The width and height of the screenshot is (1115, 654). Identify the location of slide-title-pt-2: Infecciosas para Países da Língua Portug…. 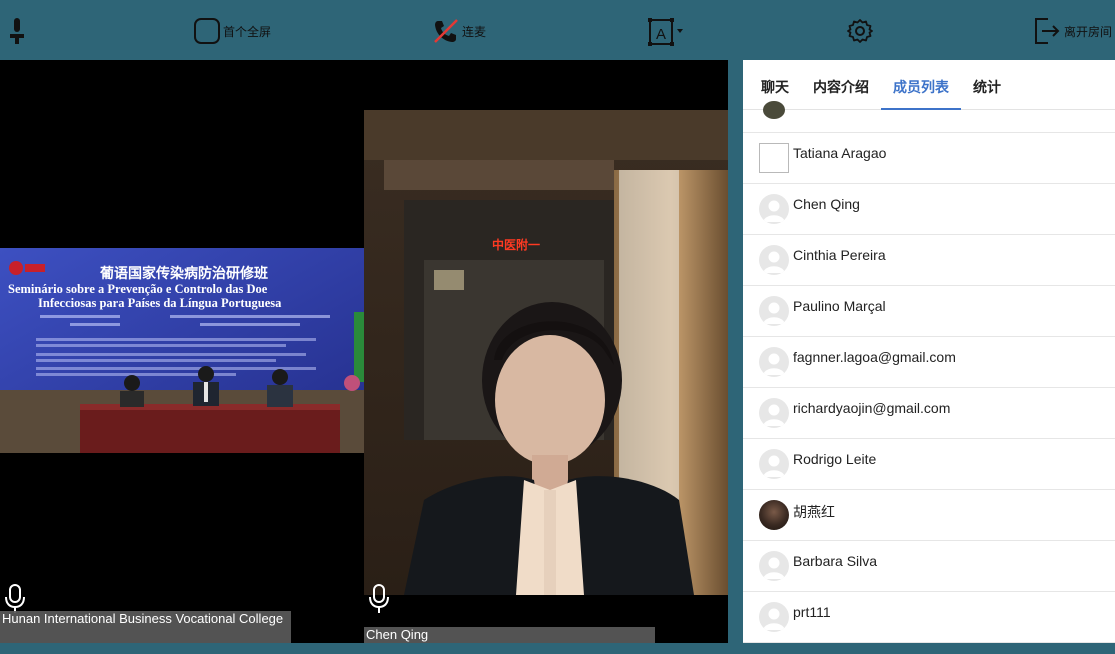
(160, 303).